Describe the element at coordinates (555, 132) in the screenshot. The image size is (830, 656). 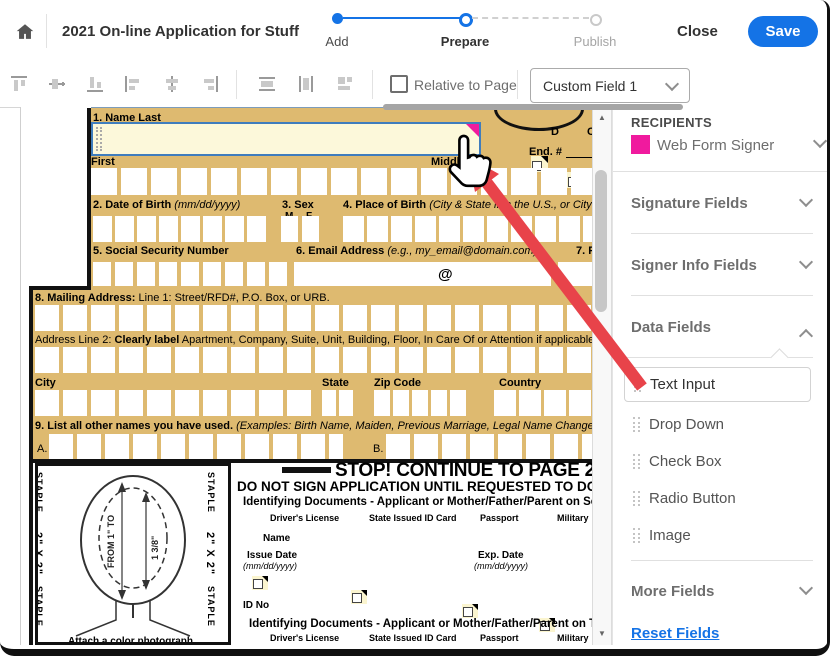
I see `form-label-d: D` at that location.